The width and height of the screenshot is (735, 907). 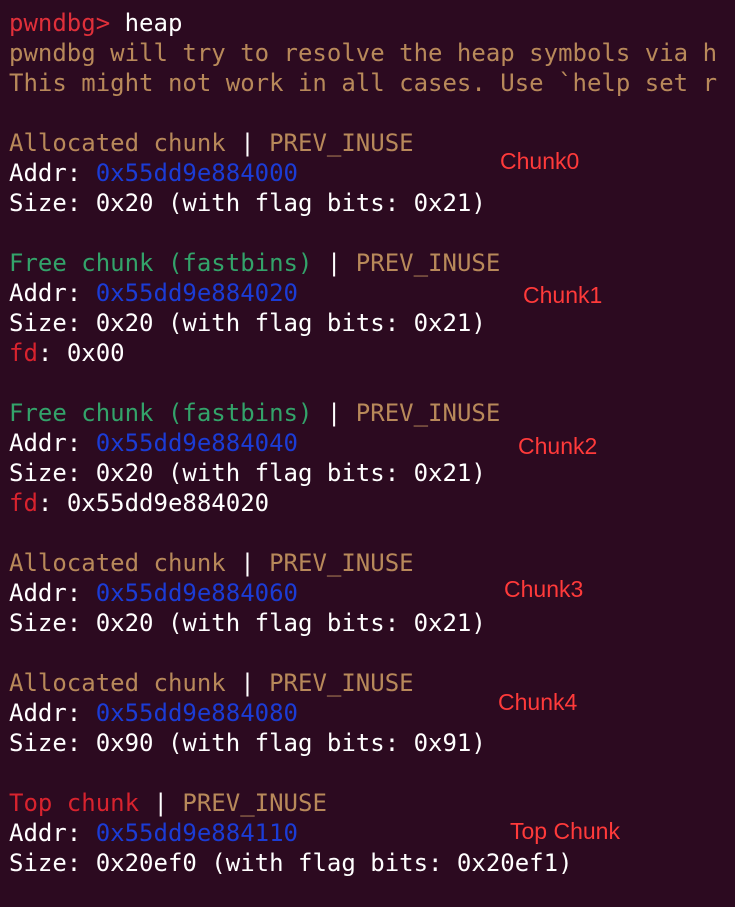 I want to click on chunk4-annotation: Chunk4, so click(x=538, y=702).